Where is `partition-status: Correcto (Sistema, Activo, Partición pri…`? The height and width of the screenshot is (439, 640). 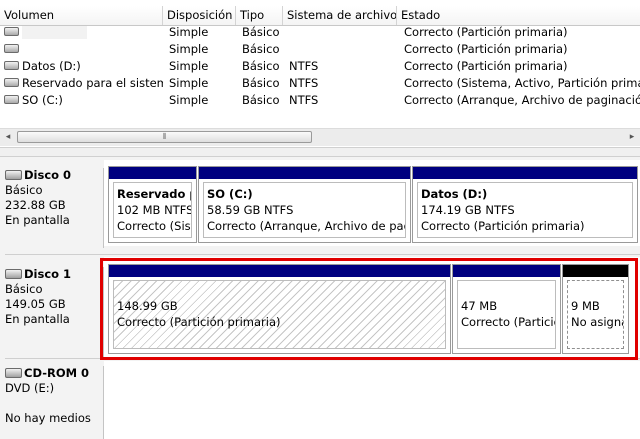 partition-status: Correcto (Sistema, Activo, Partición pri… is located at coordinates (154, 226).